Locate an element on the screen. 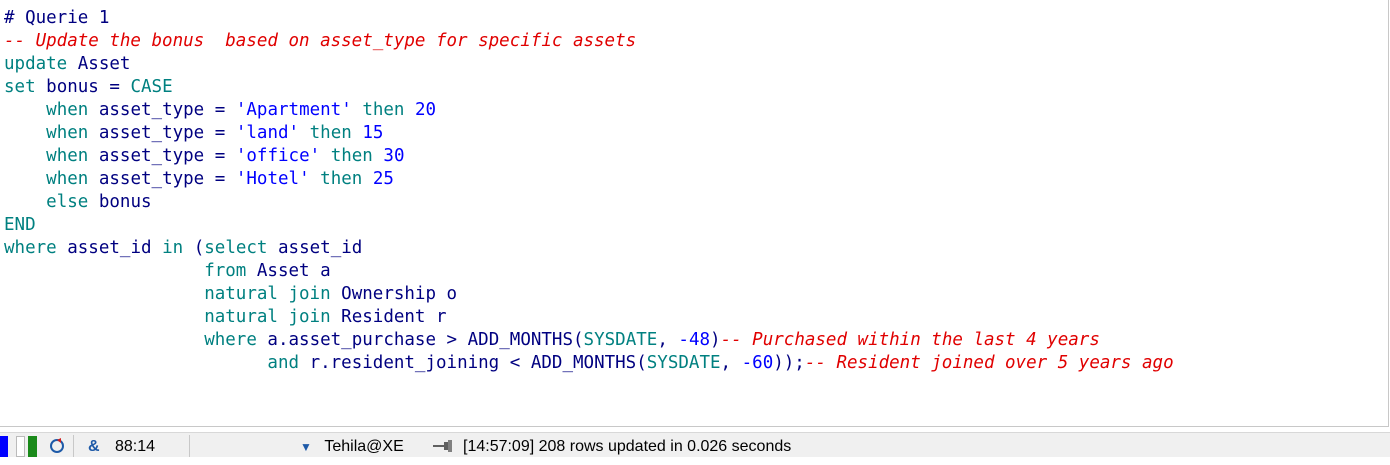 This screenshot has width=1390, height=465. comment-heading: # Querie 1 is located at coordinates (57, 18).